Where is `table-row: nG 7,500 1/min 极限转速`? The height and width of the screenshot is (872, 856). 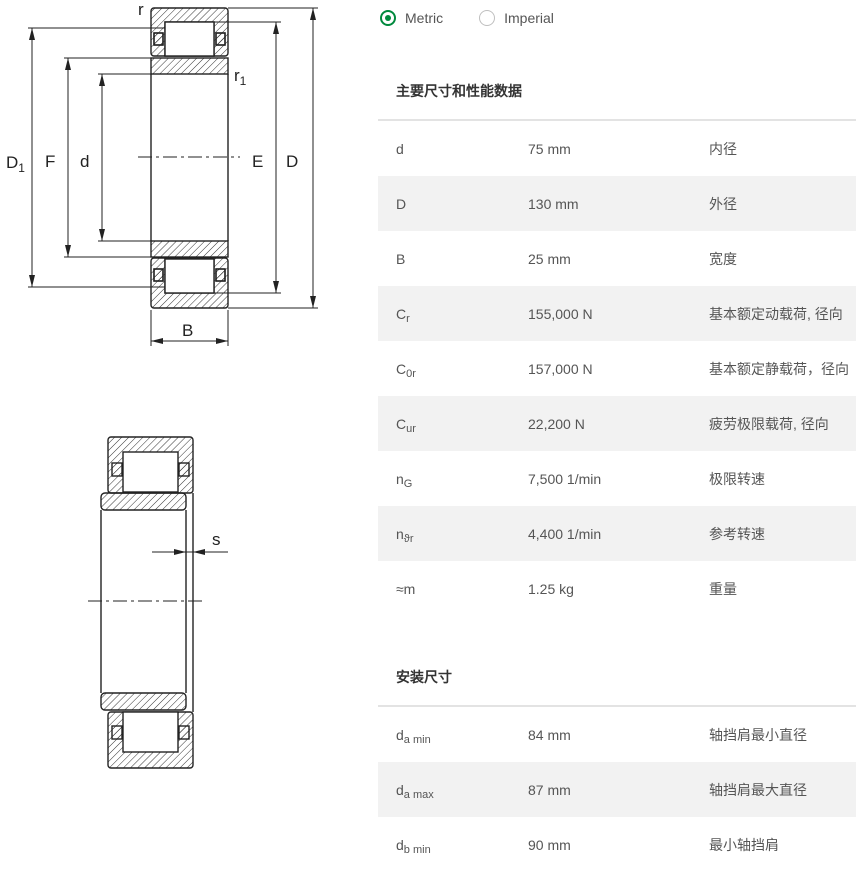
table-row: nG 7,500 1/min 极限转速 is located at coordinates (617, 478).